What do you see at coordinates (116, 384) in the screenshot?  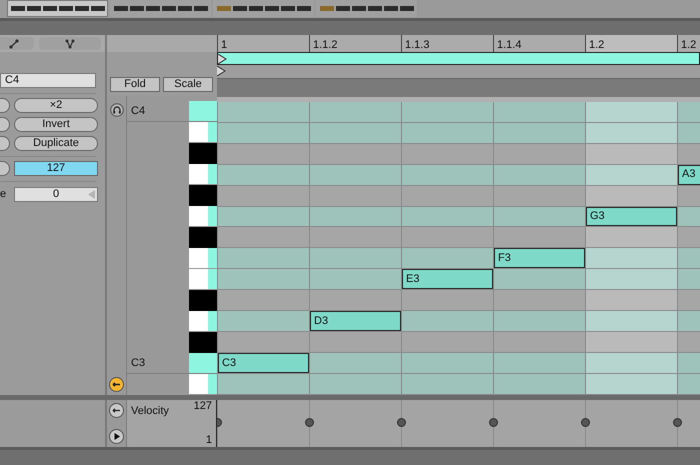 I see `arrow-left-button-icon` at bounding box center [116, 384].